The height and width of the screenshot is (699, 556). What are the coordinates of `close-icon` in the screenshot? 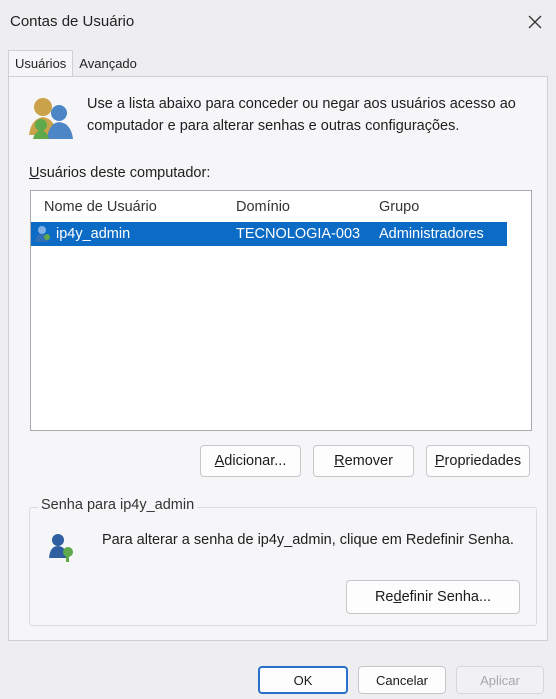 It's located at (535, 22).